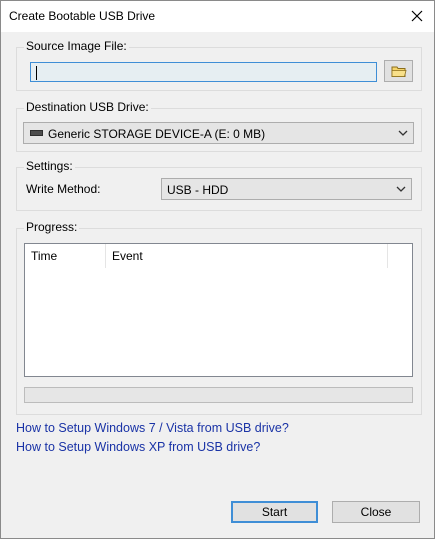  I want to click on settings-group: Settings: Write Method: USB - HDD, so click(219, 185).